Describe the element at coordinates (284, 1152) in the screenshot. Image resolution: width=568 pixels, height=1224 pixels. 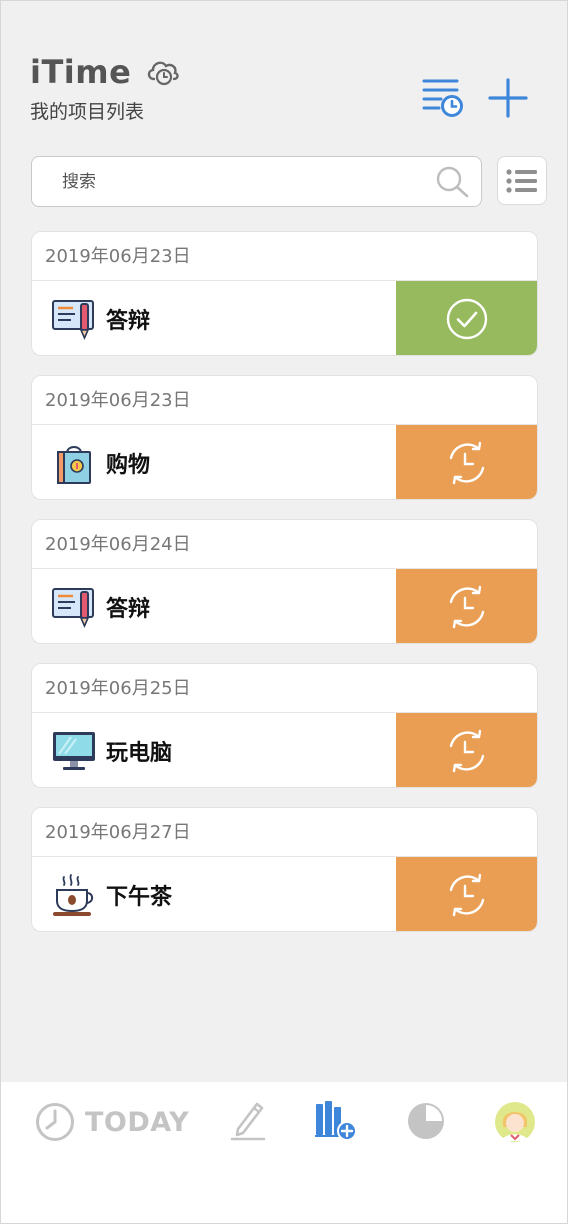
I see `bottom-tab-bar: TODAY` at that location.